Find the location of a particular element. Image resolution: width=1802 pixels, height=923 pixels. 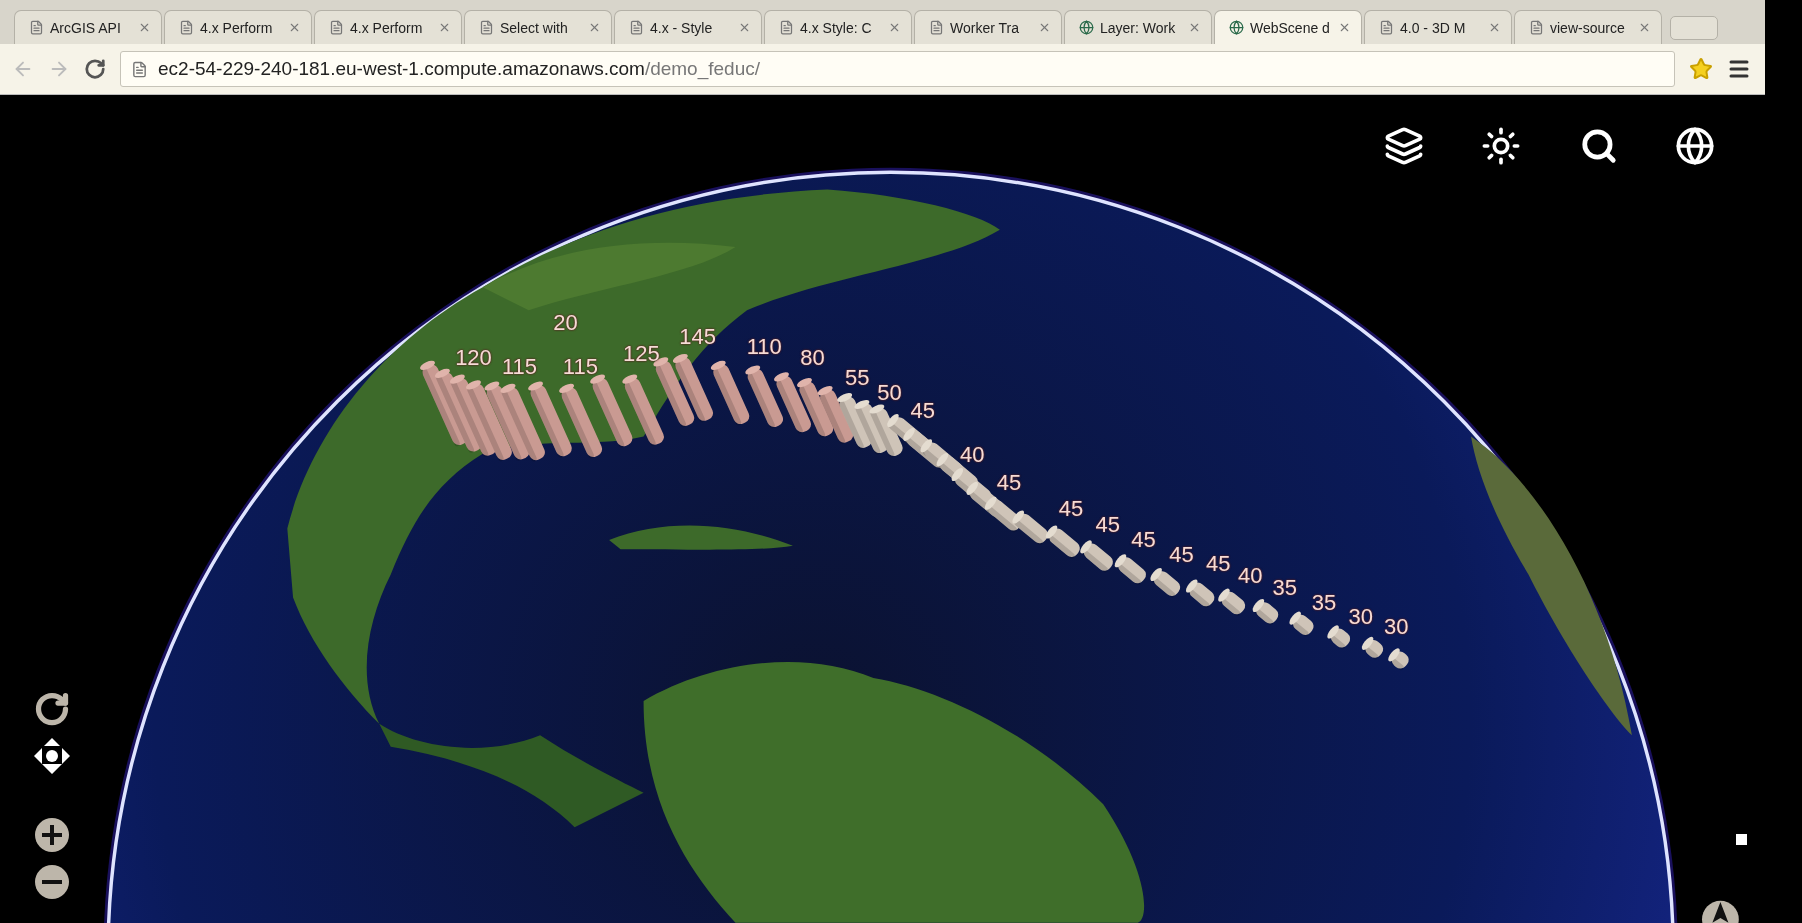

browser-tab: ArcGIS API is located at coordinates (88, 27).